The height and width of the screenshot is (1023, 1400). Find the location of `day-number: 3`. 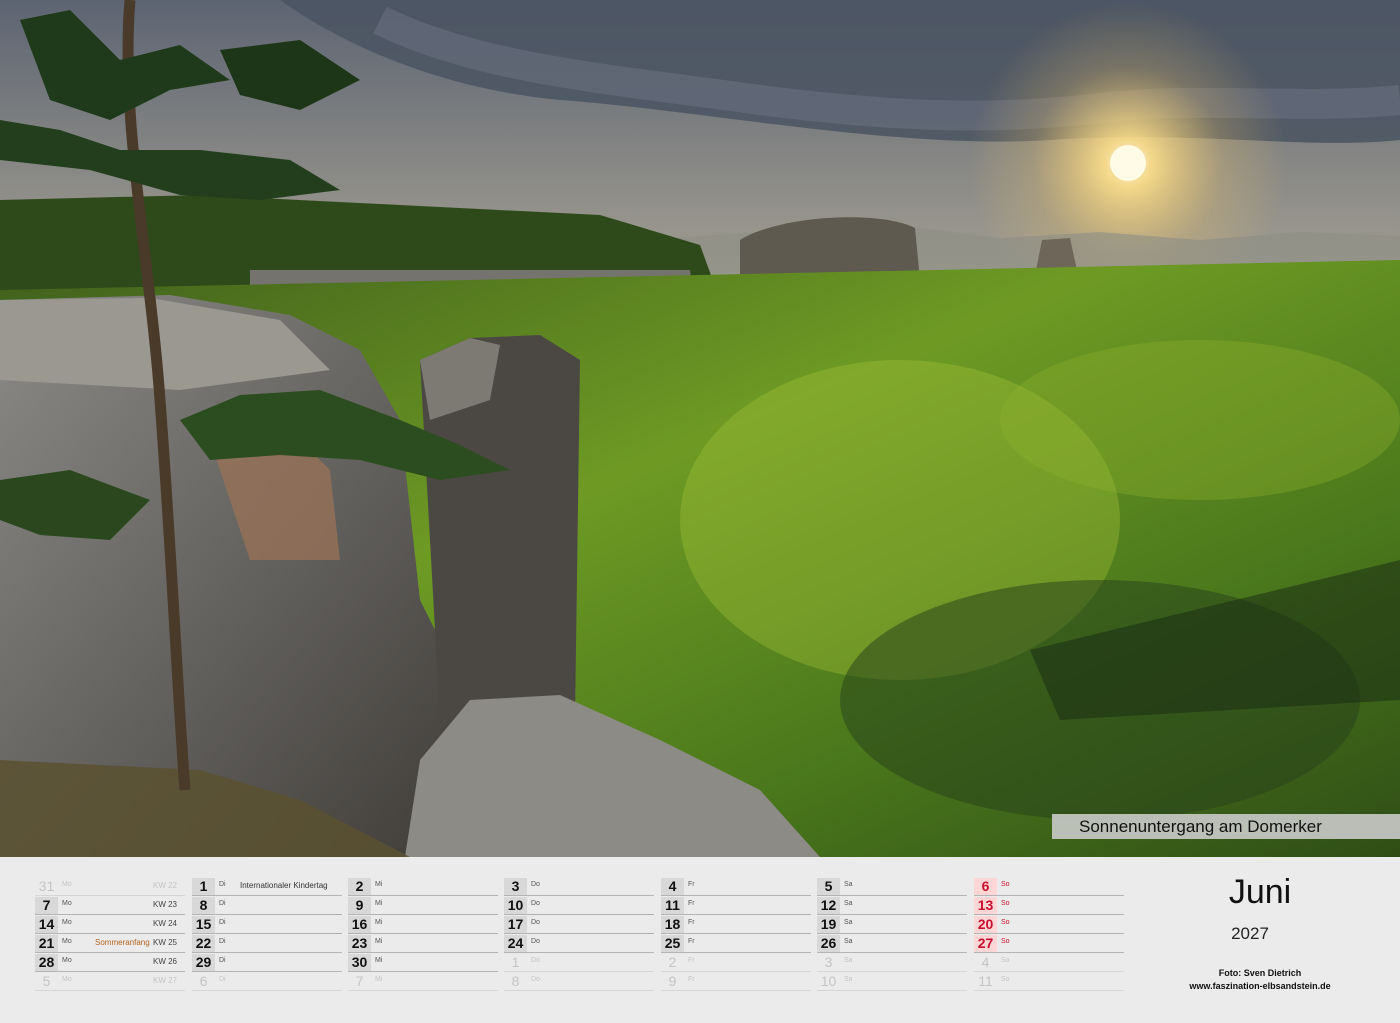

day-number: 3 is located at coordinates (828, 962).